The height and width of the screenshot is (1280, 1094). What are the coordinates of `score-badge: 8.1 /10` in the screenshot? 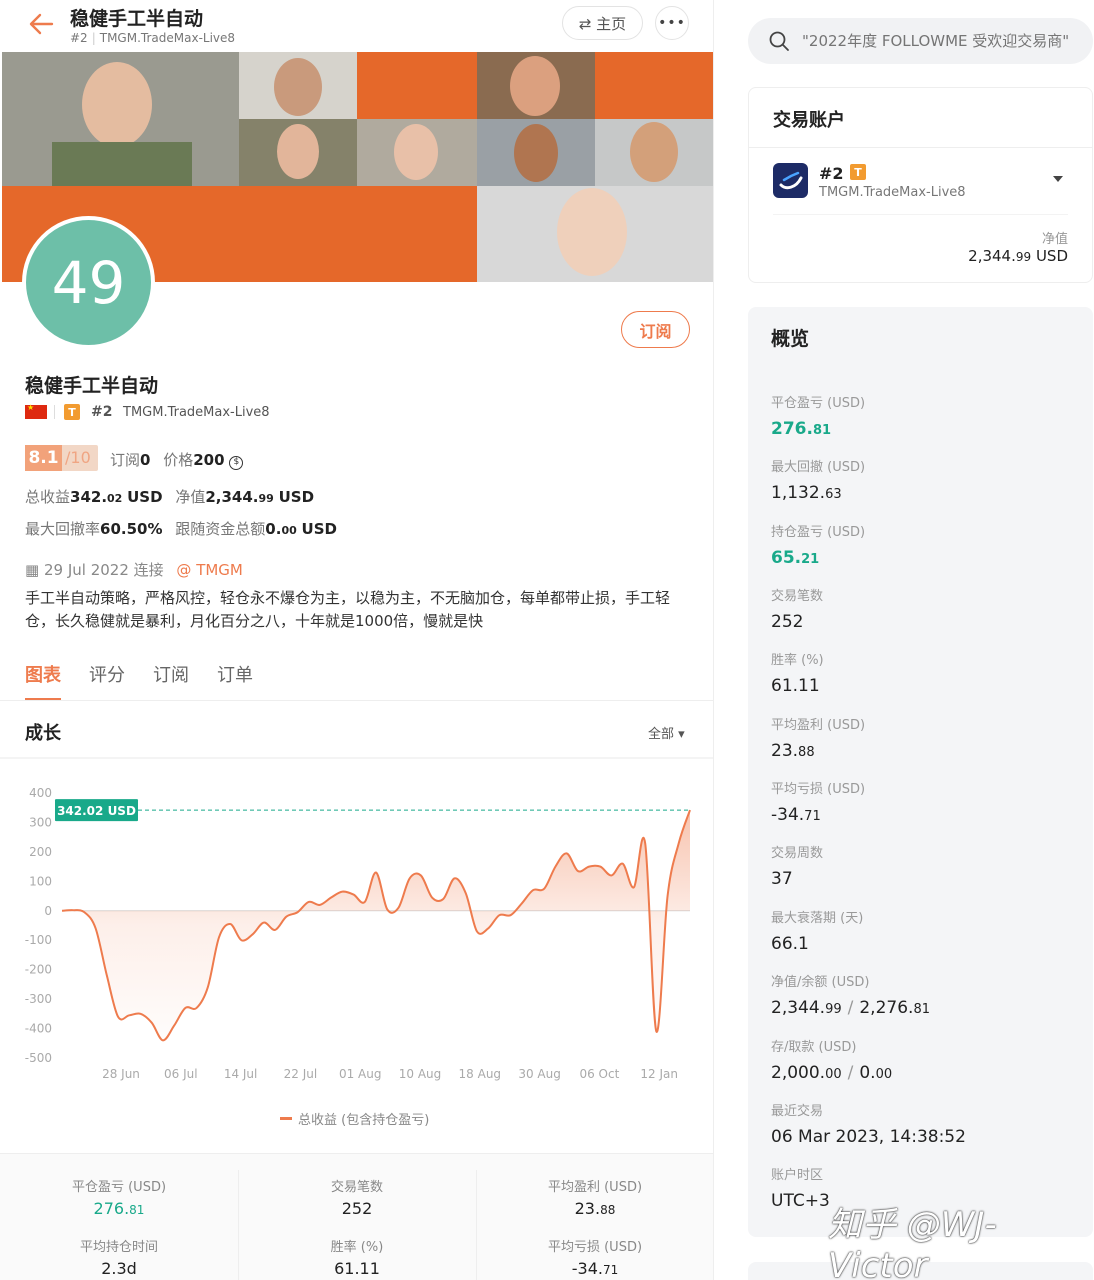 It's located at (61, 458).